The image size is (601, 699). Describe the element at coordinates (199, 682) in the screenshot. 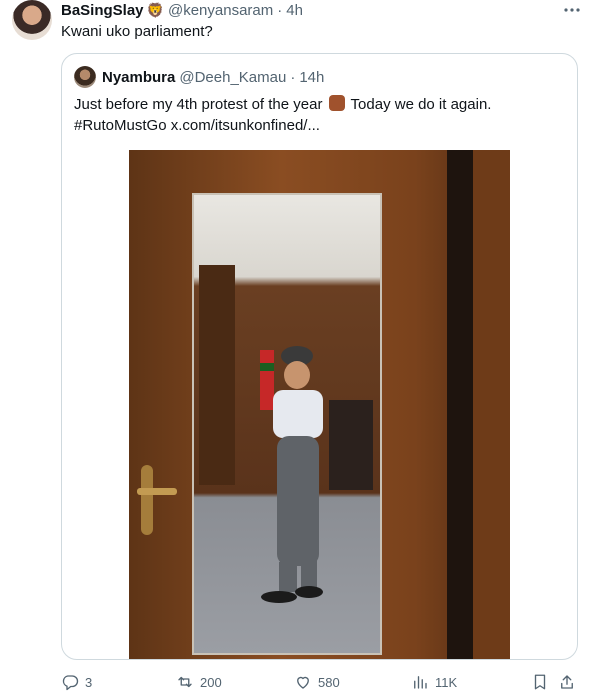

I see `repost-button: 200` at that location.